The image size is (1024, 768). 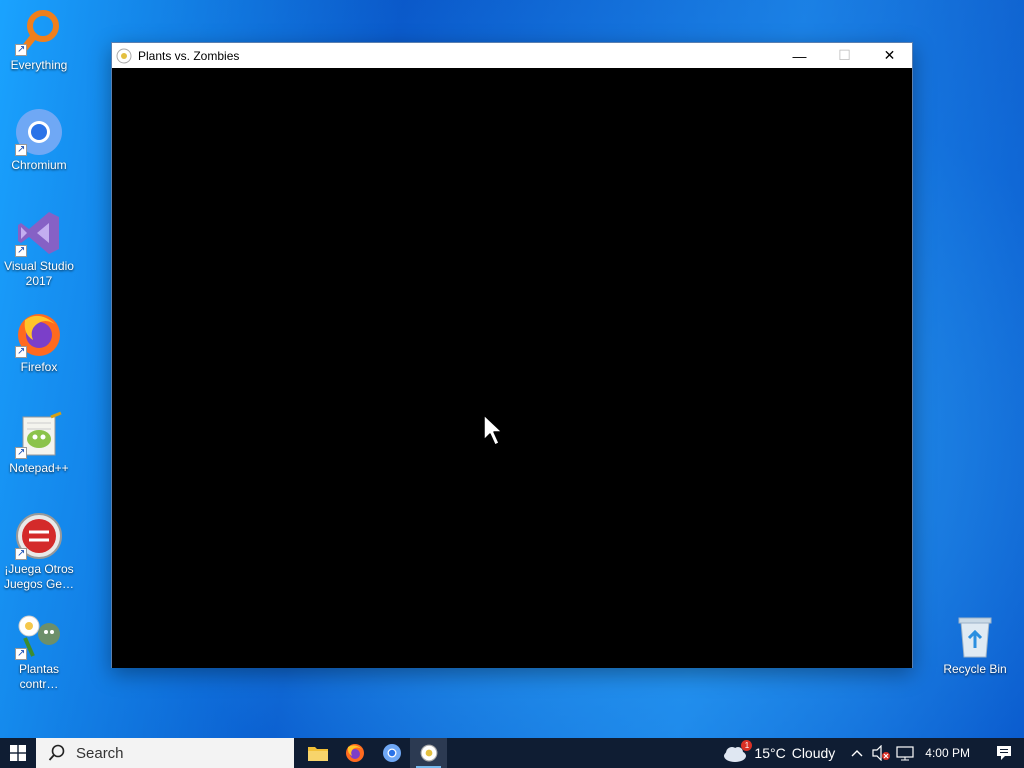 I want to click on desktop-icon-chromium: Chromium, so click(x=39, y=140).